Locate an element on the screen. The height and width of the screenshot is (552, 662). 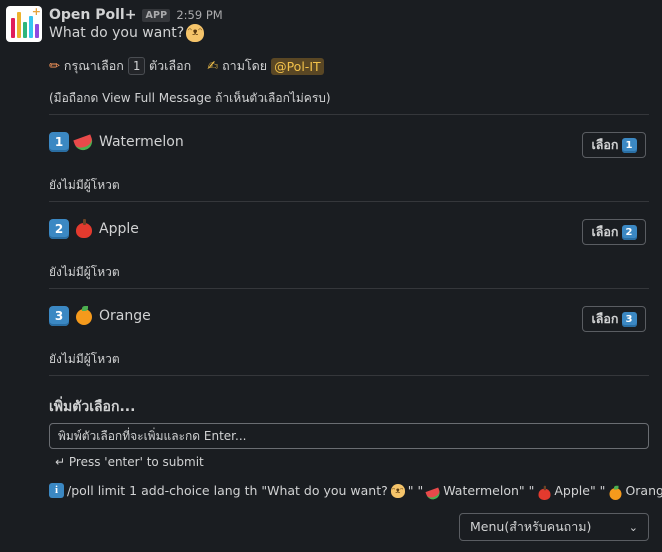
limit-prefix: กรุณาเลือก is located at coordinates (93, 65).